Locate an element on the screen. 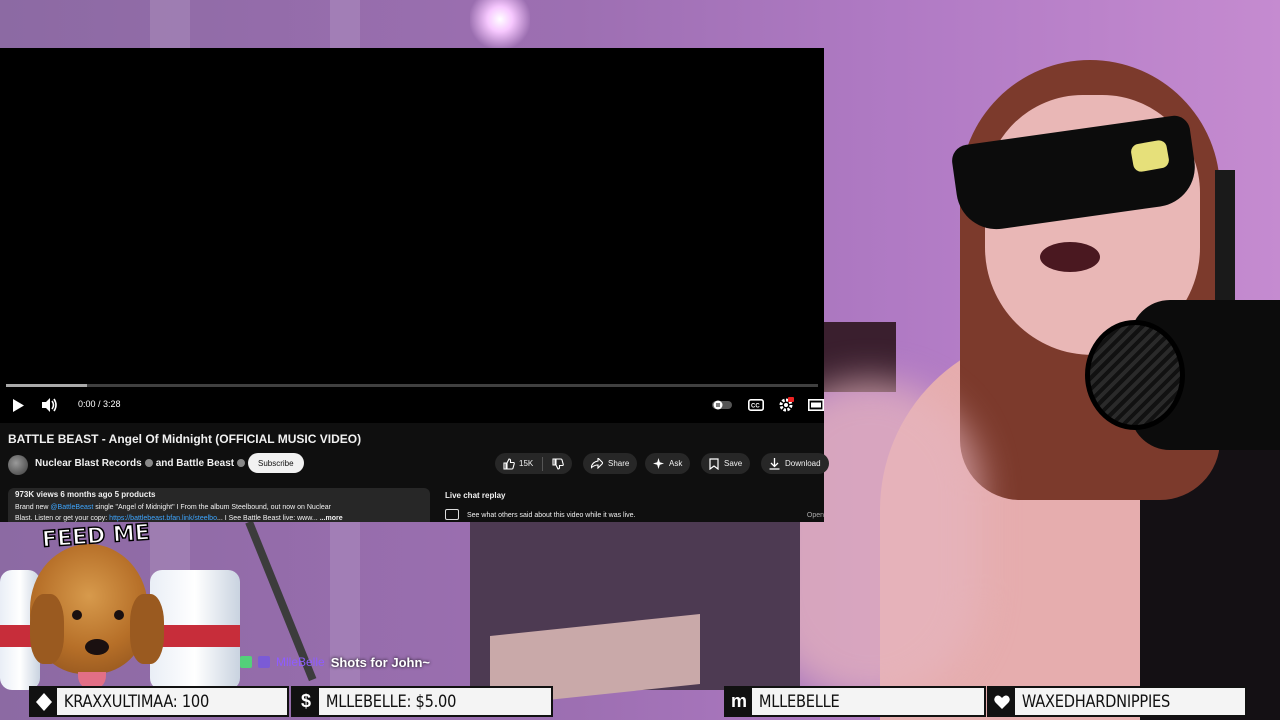 This screenshot has width=1280, height=720. description-prefix: Brand new is located at coordinates (33, 507).